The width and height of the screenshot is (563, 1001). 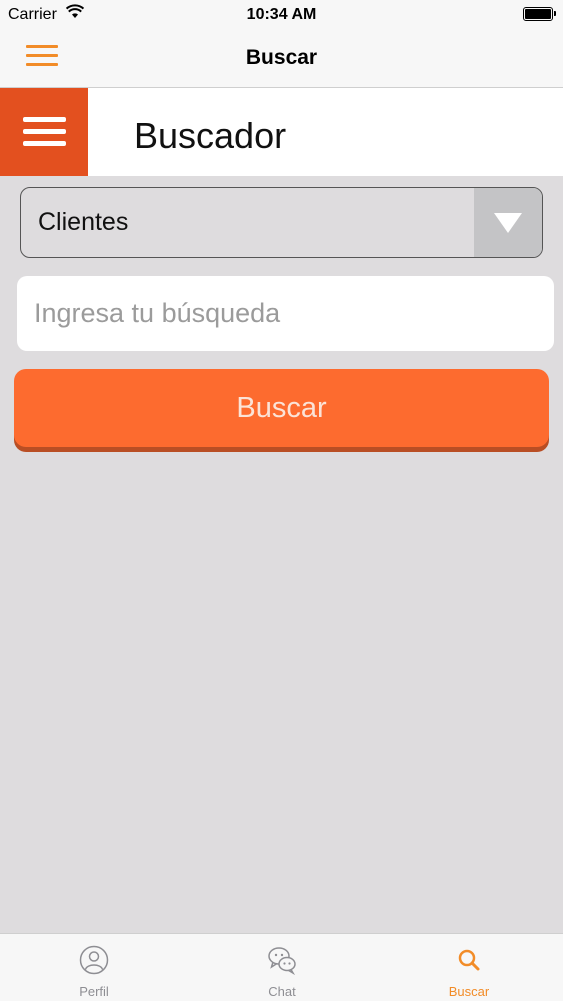 I want to click on tab-buscar: Buscar, so click(x=469, y=967).